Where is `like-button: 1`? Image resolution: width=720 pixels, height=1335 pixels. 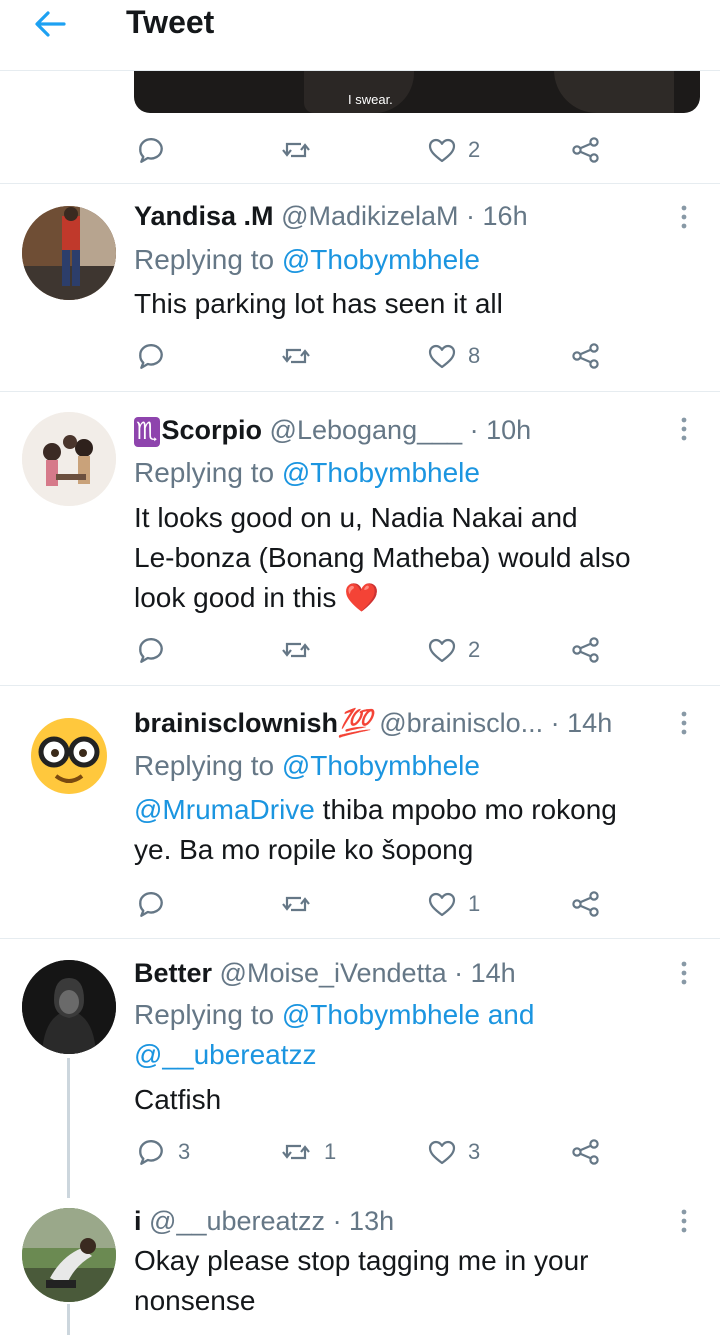
like-button: 1 is located at coordinates (454, 904).